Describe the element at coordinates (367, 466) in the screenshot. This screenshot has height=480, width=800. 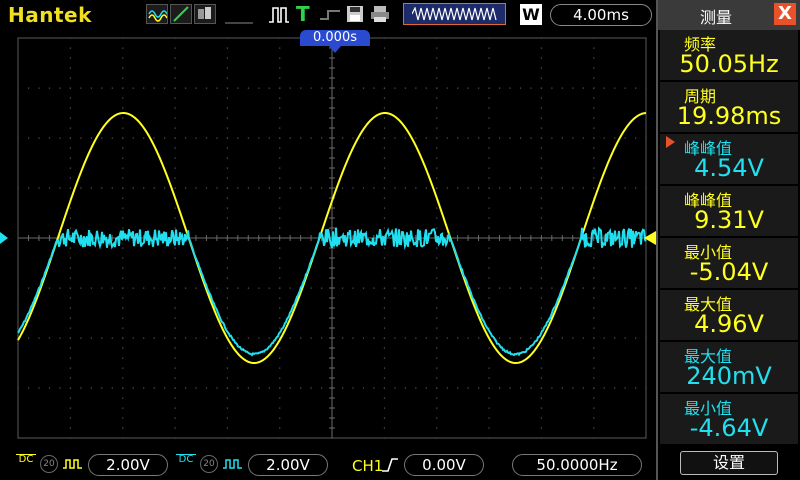
I see `trigger-source: CH1` at that location.